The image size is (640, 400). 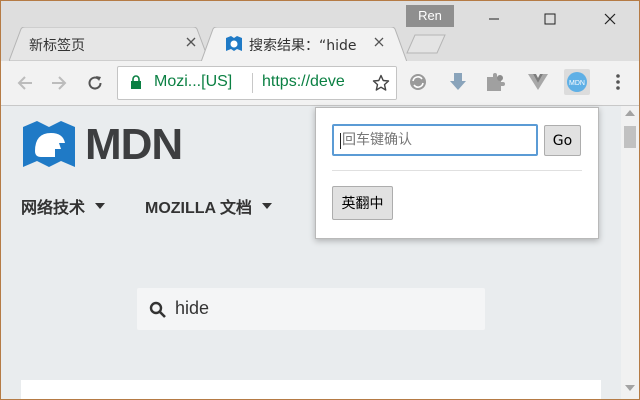 What do you see at coordinates (457, 170) in the screenshot?
I see `popup-divider` at bounding box center [457, 170].